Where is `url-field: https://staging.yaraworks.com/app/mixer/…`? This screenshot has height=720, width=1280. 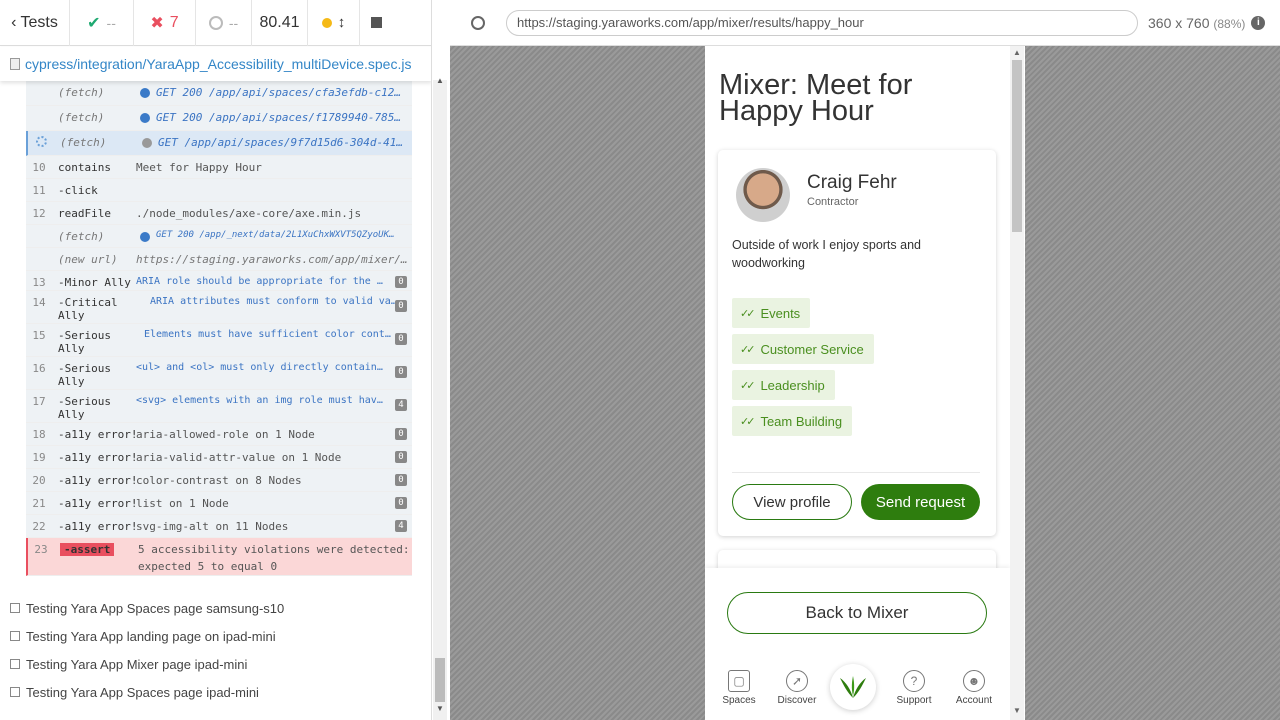
url-field: https://staging.yaraworks.com/app/mixer/… is located at coordinates (822, 22).